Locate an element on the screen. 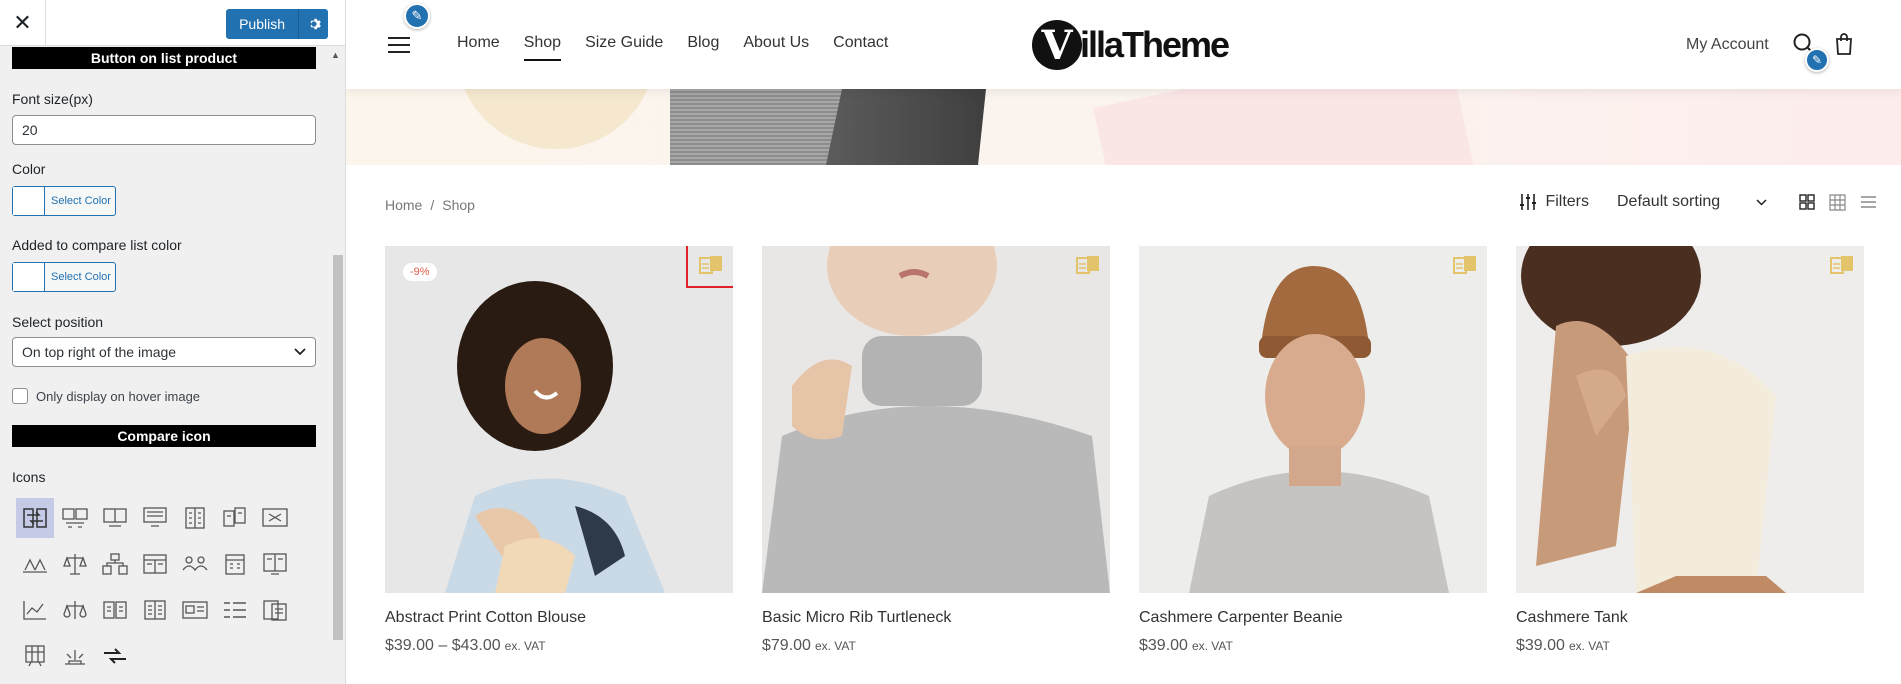 The width and height of the screenshot is (1901, 684). docs-compare-icon is located at coordinates (235, 518).